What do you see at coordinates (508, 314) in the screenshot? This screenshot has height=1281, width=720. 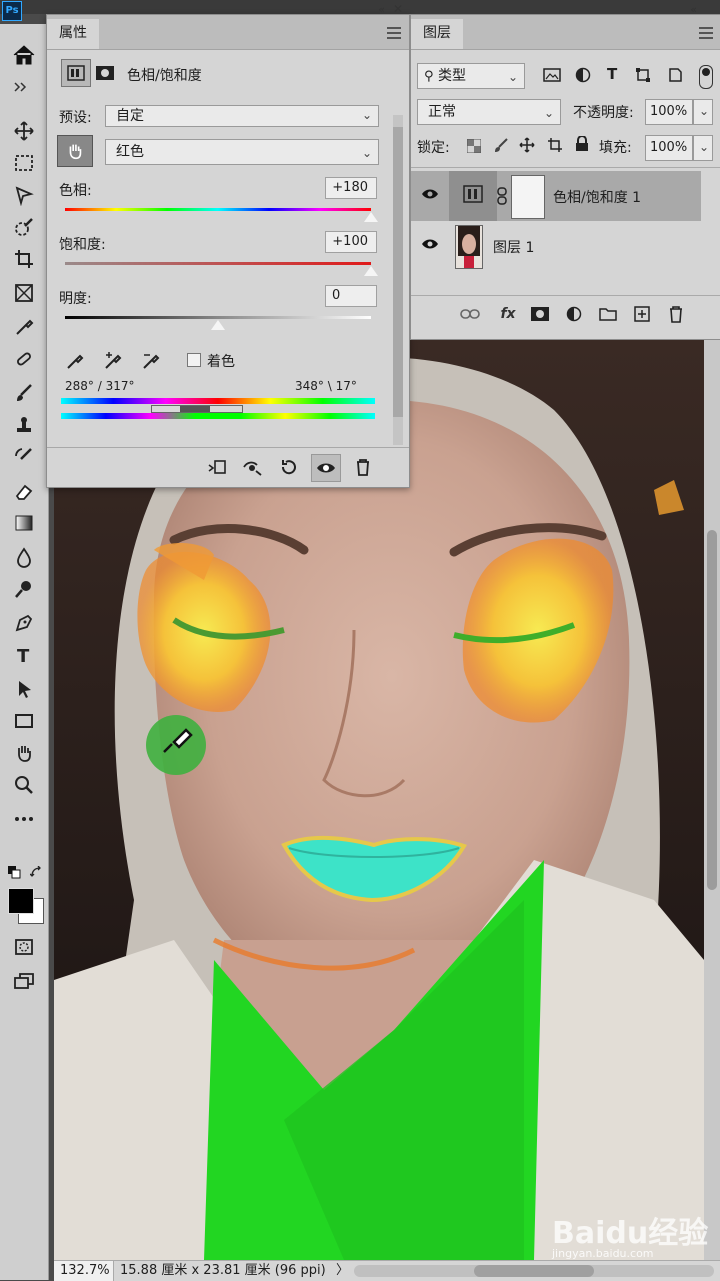 I see `fx-icon: fx` at bounding box center [508, 314].